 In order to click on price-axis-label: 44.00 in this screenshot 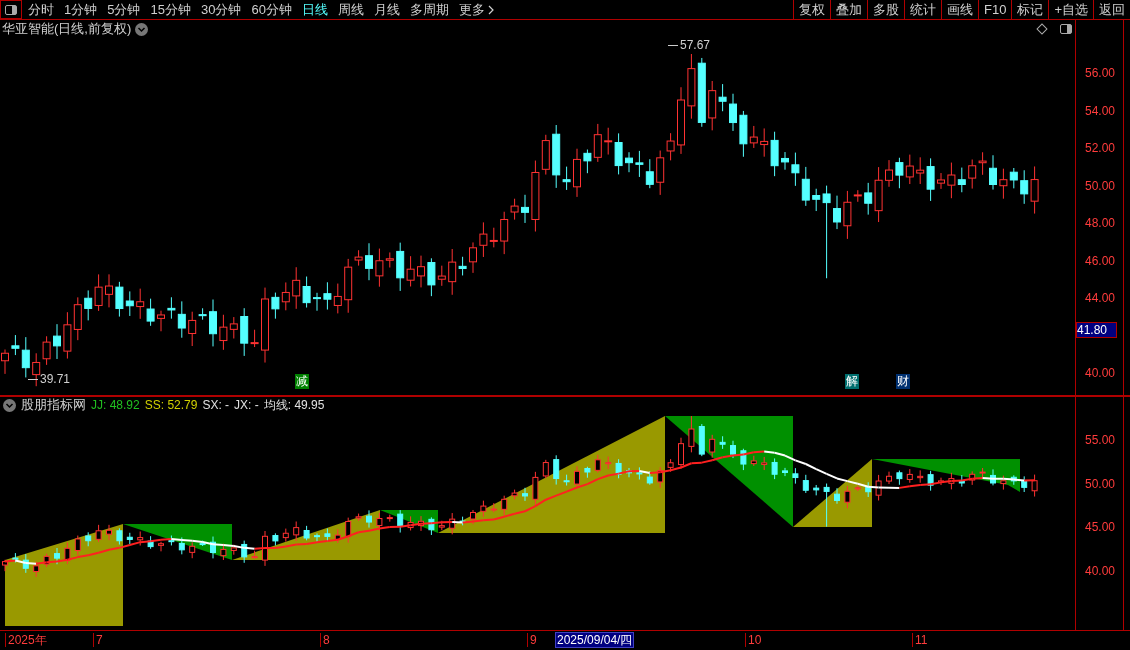, I will do `click(1099, 298)`.